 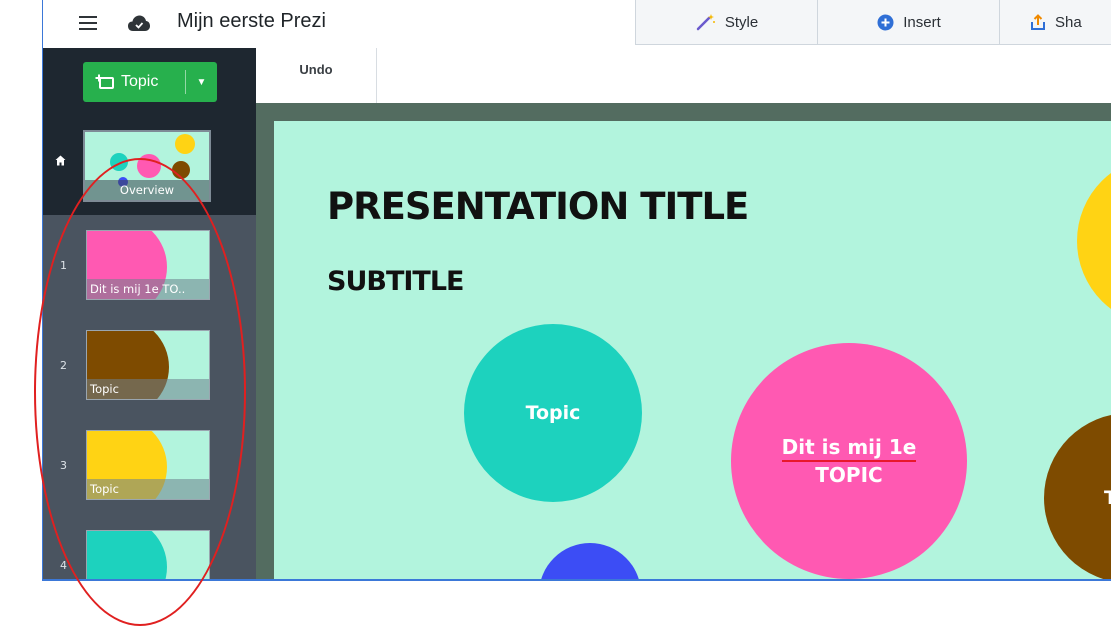 I want to click on add-topic-button: Topic ▼, so click(x=150, y=82).